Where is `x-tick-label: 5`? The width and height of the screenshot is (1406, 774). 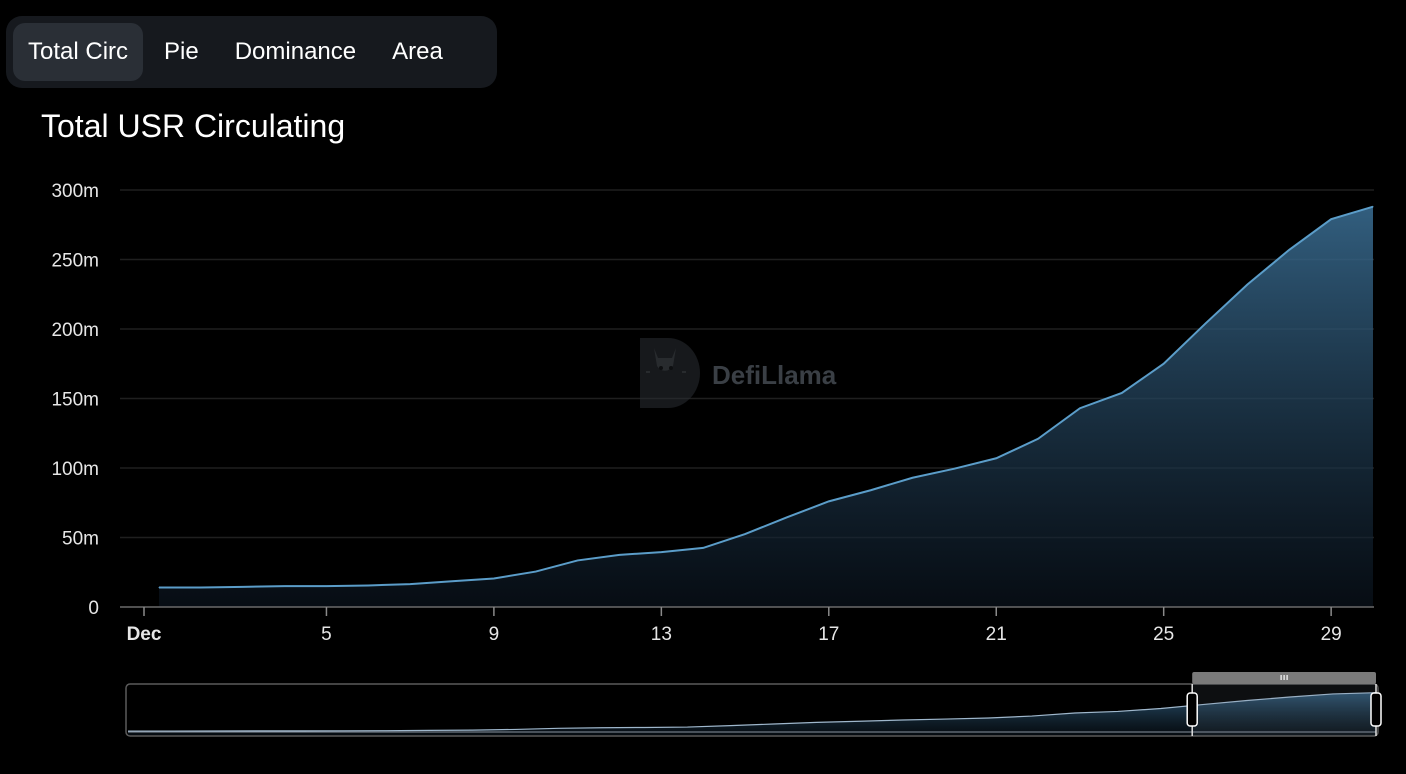 x-tick-label: 5 is located at coordinates (326, 634).